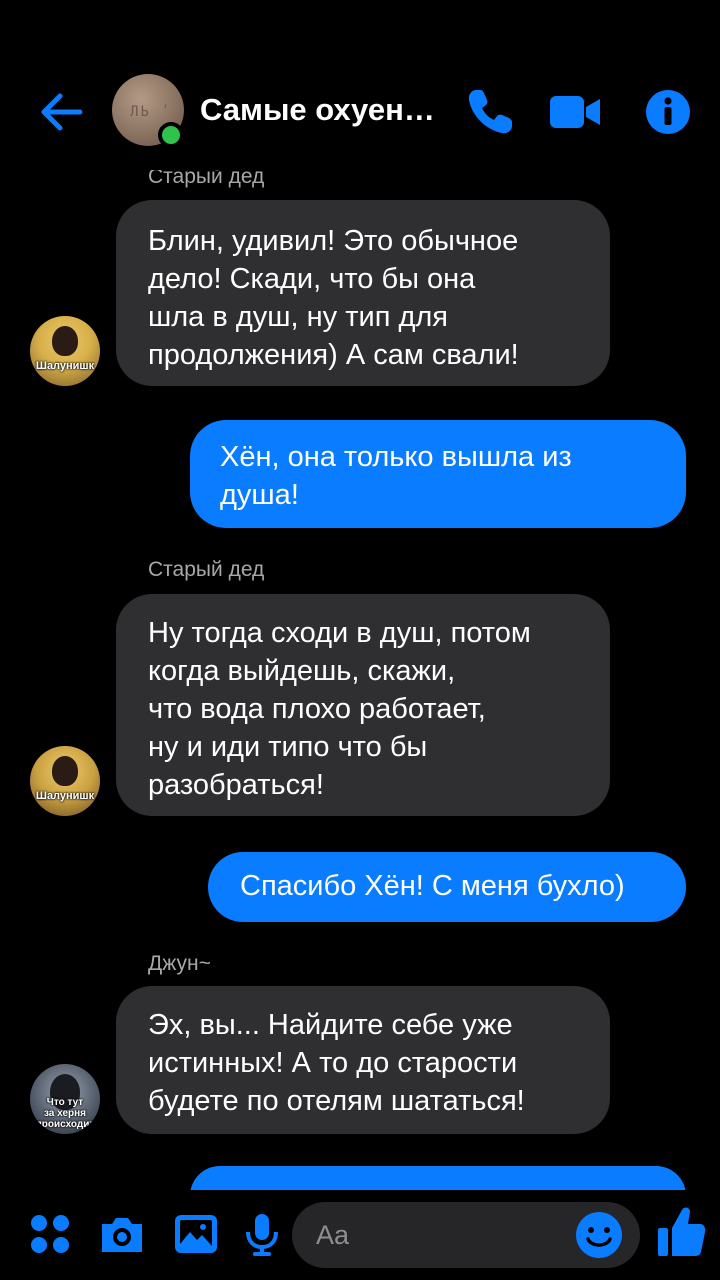 Image resolution: width=720 pixels, height=1280 pixels. I want to click on four-dots-icon, so click(50, 1234).